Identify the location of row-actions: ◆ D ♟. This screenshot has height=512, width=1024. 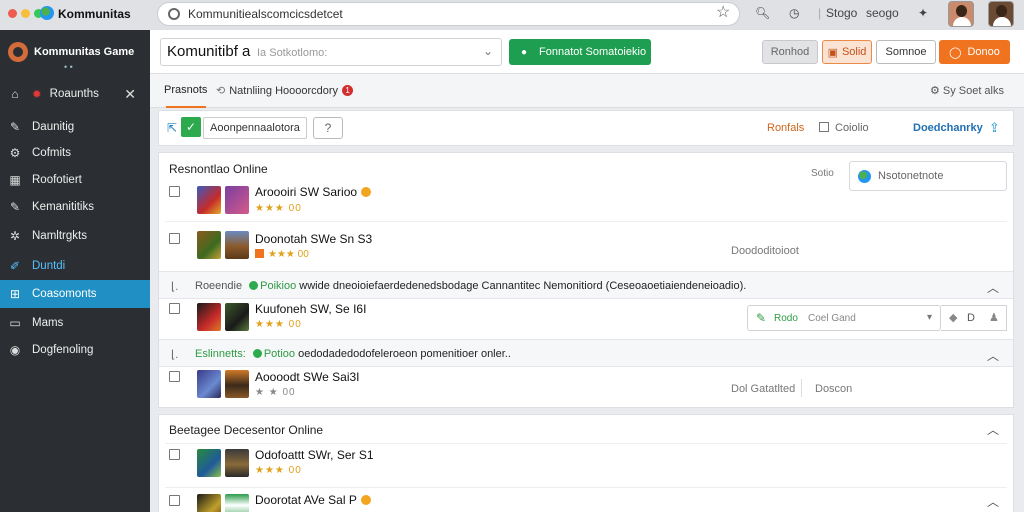
(974, 318).